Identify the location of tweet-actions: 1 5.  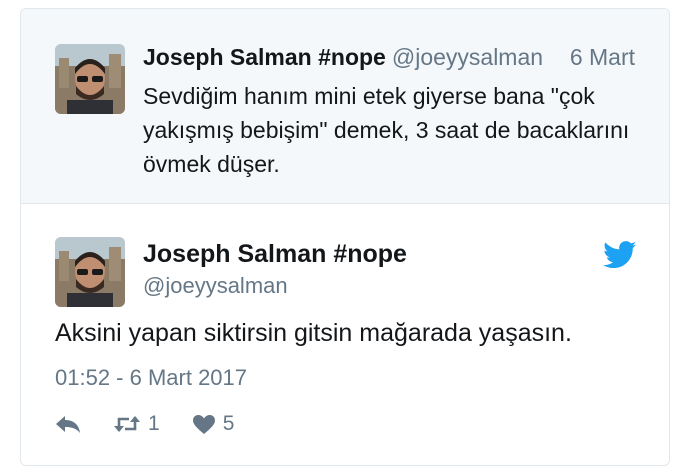
(160, 424).